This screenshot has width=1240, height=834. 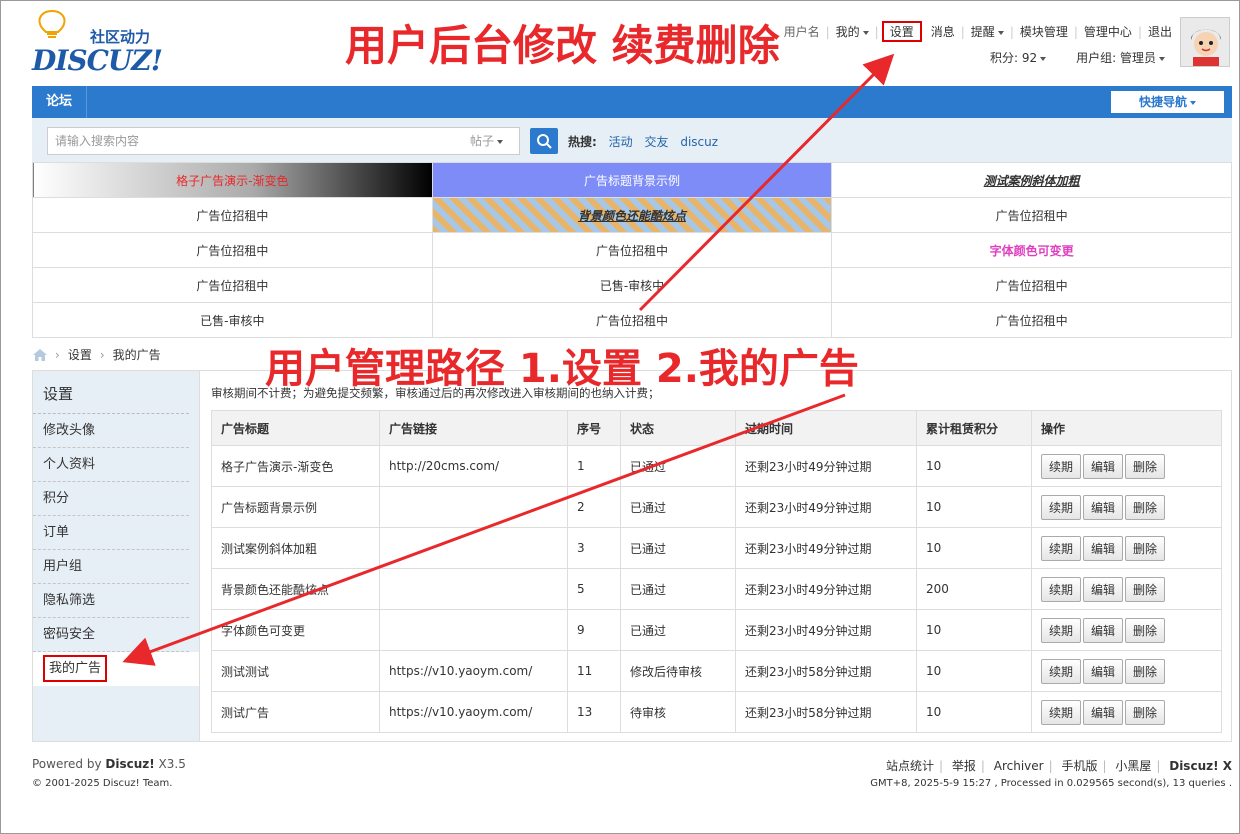 What do you see at coordinates (111, 635) in the screenshot?
I see `sidebar-item-password: 密码安全` at bounding box center [111, 635].